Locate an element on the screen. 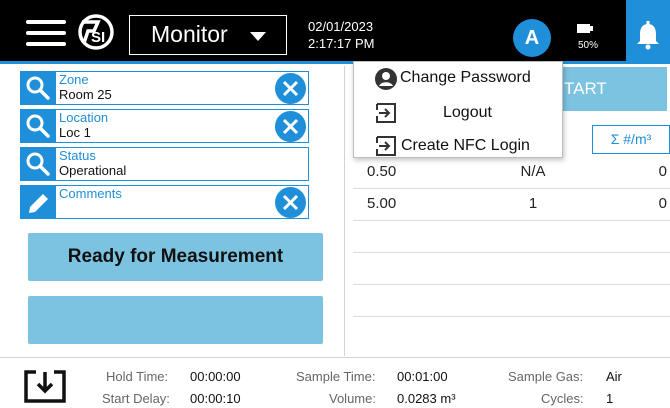 This screenshot has width=670, height=408. logout-label: Logout is located at coordinates (467, 112).